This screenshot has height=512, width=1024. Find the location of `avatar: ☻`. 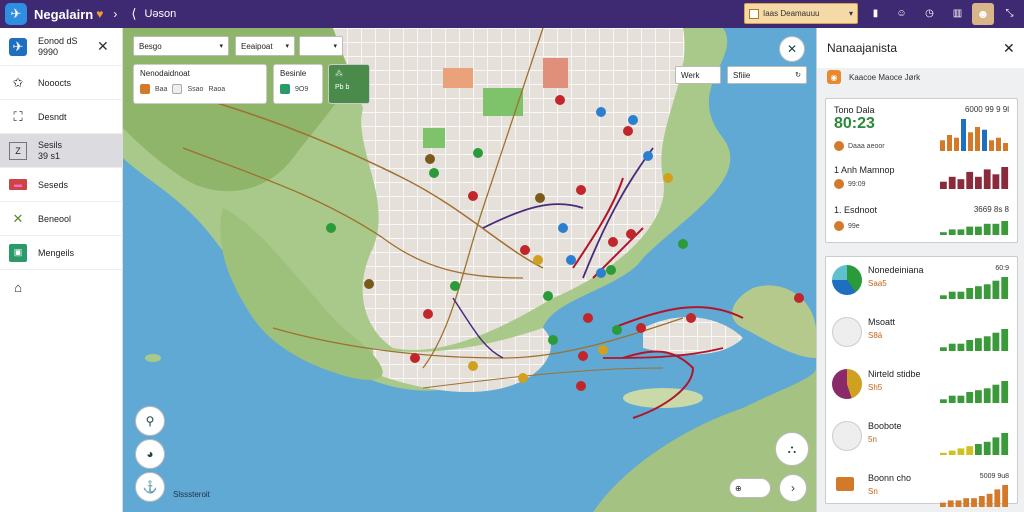

avatar: ☻ is located at coordinates (983, 14).